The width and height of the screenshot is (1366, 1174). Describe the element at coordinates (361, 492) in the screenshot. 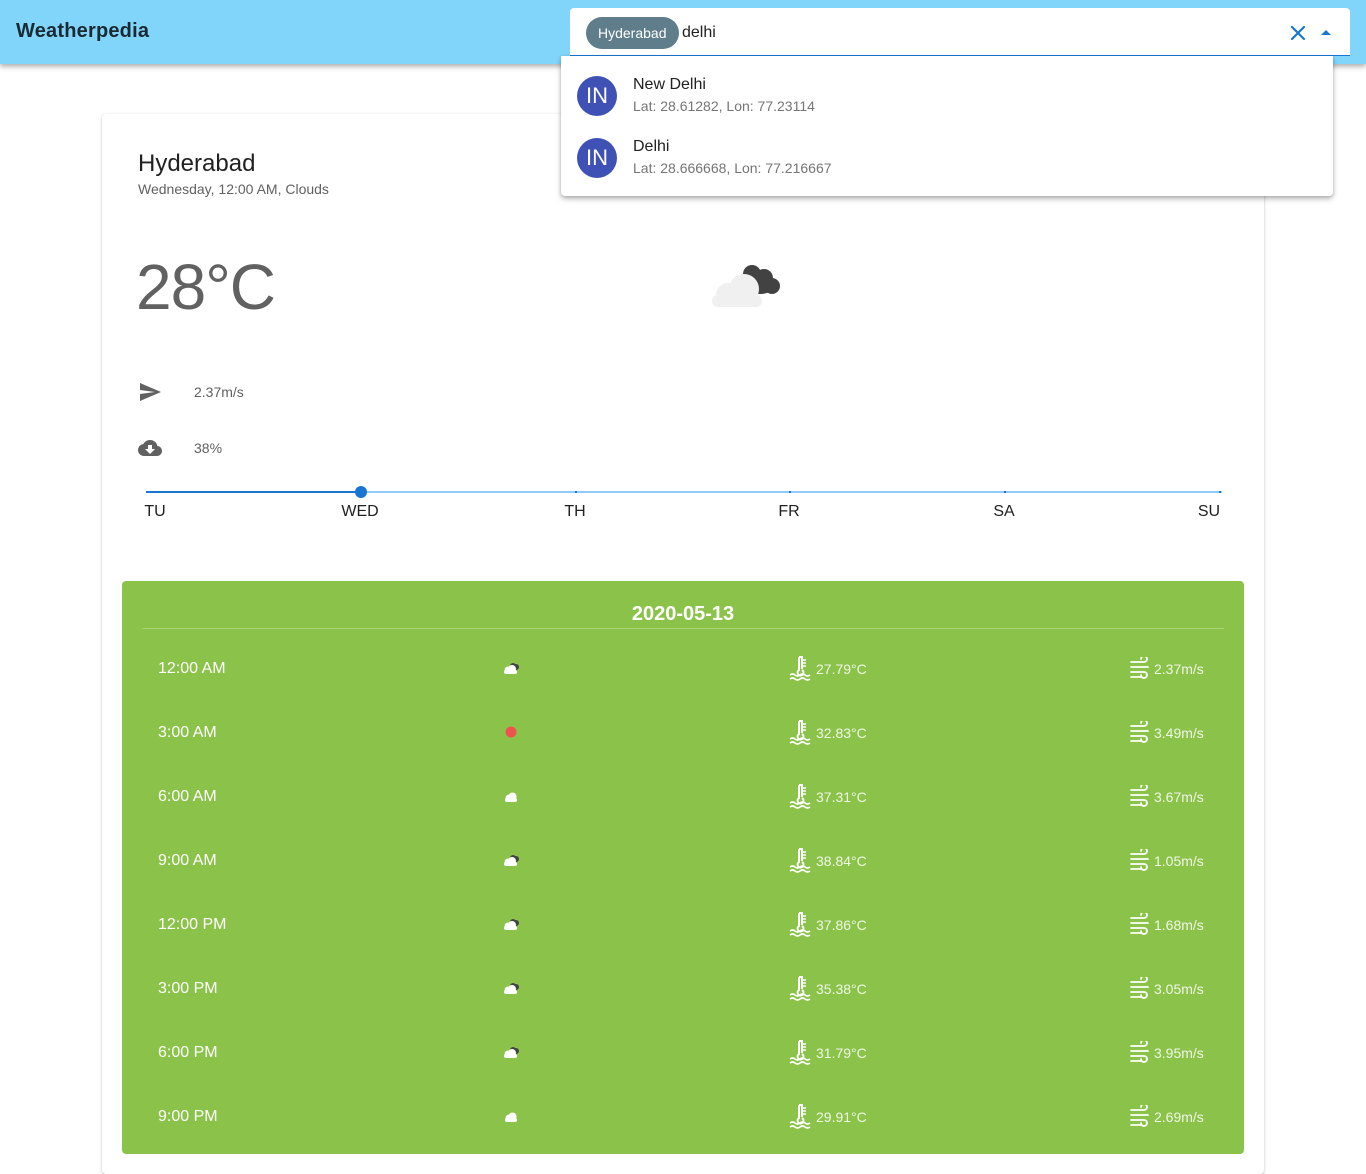

I see `day-slider-thumb` at that location.